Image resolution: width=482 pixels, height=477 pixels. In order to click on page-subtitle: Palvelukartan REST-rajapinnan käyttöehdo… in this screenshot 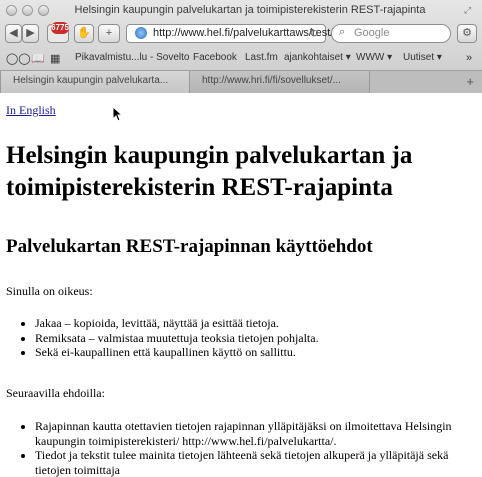, I will do `click(189, 246)`.